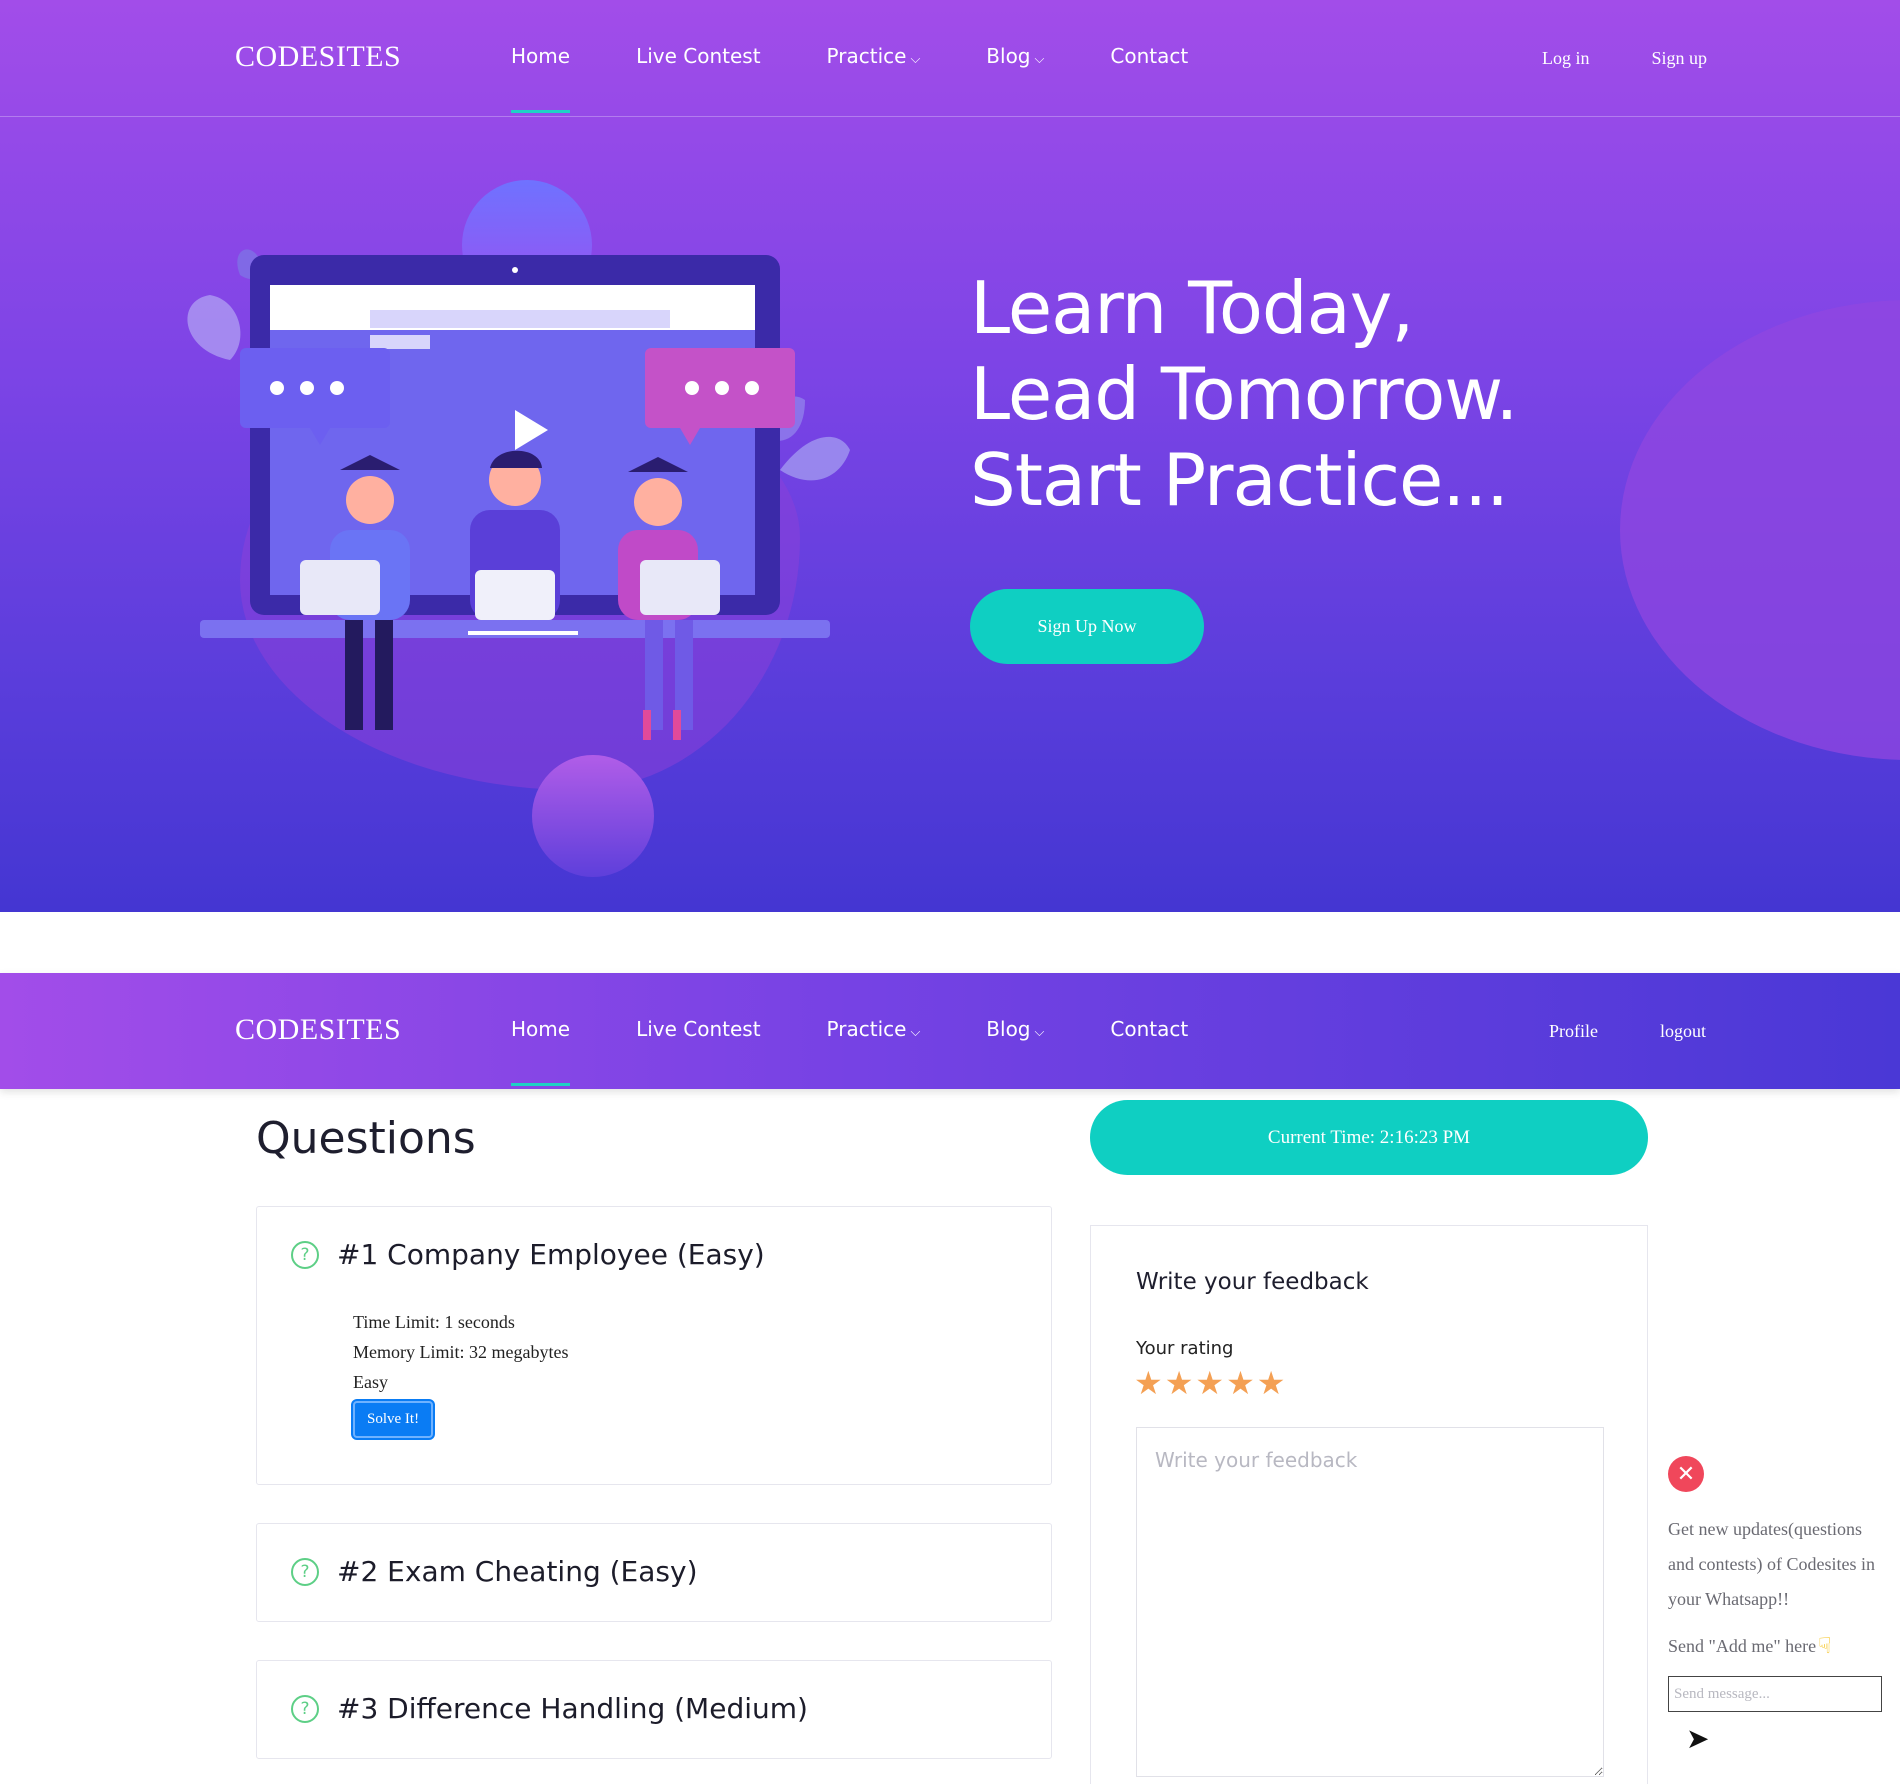 The width and height of the screenshot is (1900, 1784). I want to click on question-header: ? #2 Exam Cheating (Easy), so click(494, 1571).